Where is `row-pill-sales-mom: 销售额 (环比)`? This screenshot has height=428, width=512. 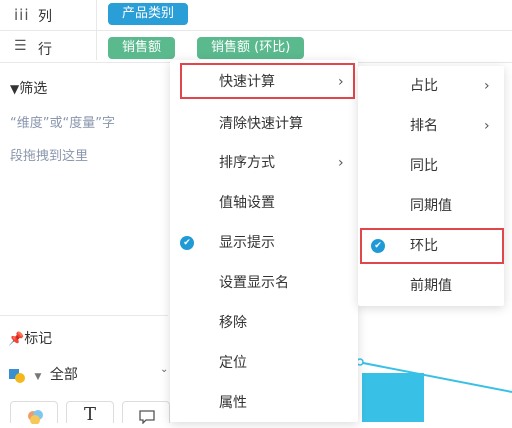 row-pill-sales-mom: 销售额 (环比) is located at coordinates (251, 48).